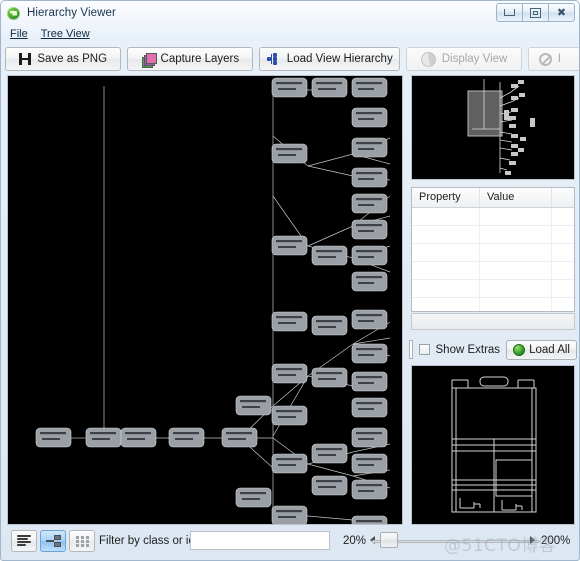  I want to click on column-header-value: Value, so click(516, 197).